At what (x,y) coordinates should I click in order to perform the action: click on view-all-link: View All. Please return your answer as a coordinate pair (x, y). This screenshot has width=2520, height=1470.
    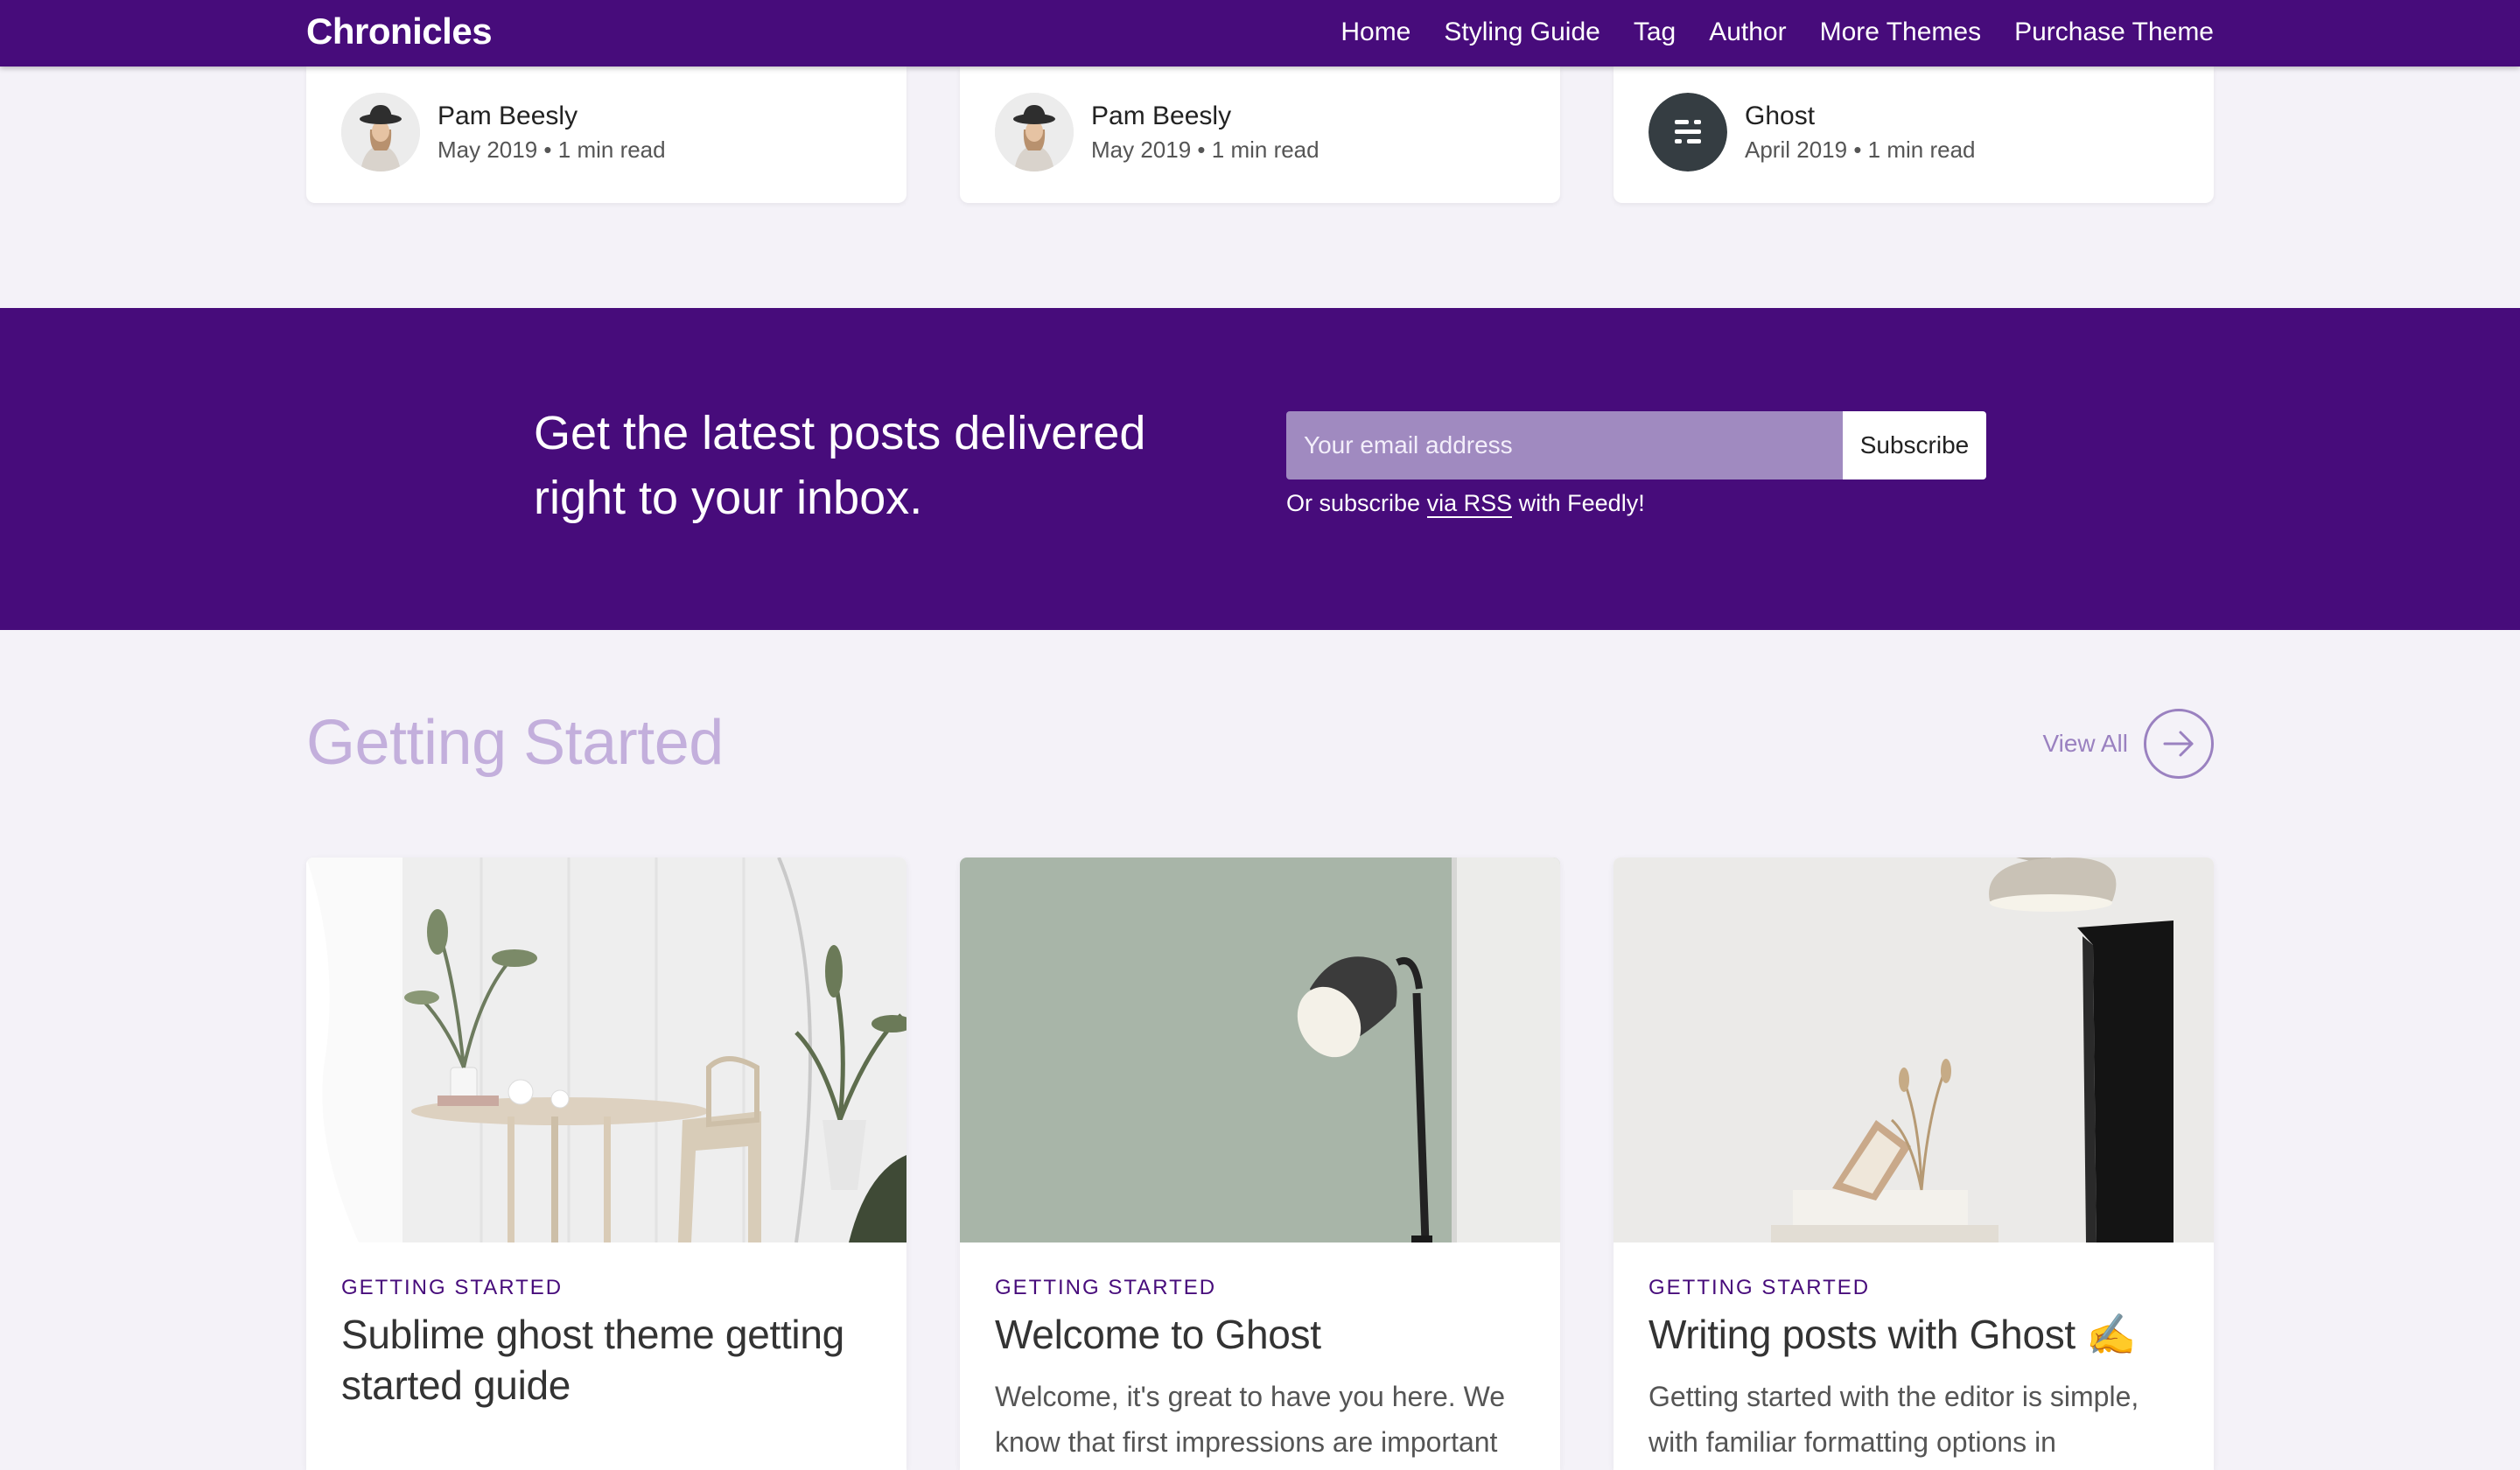
    Looking at the image, I should click on (2128, 744).